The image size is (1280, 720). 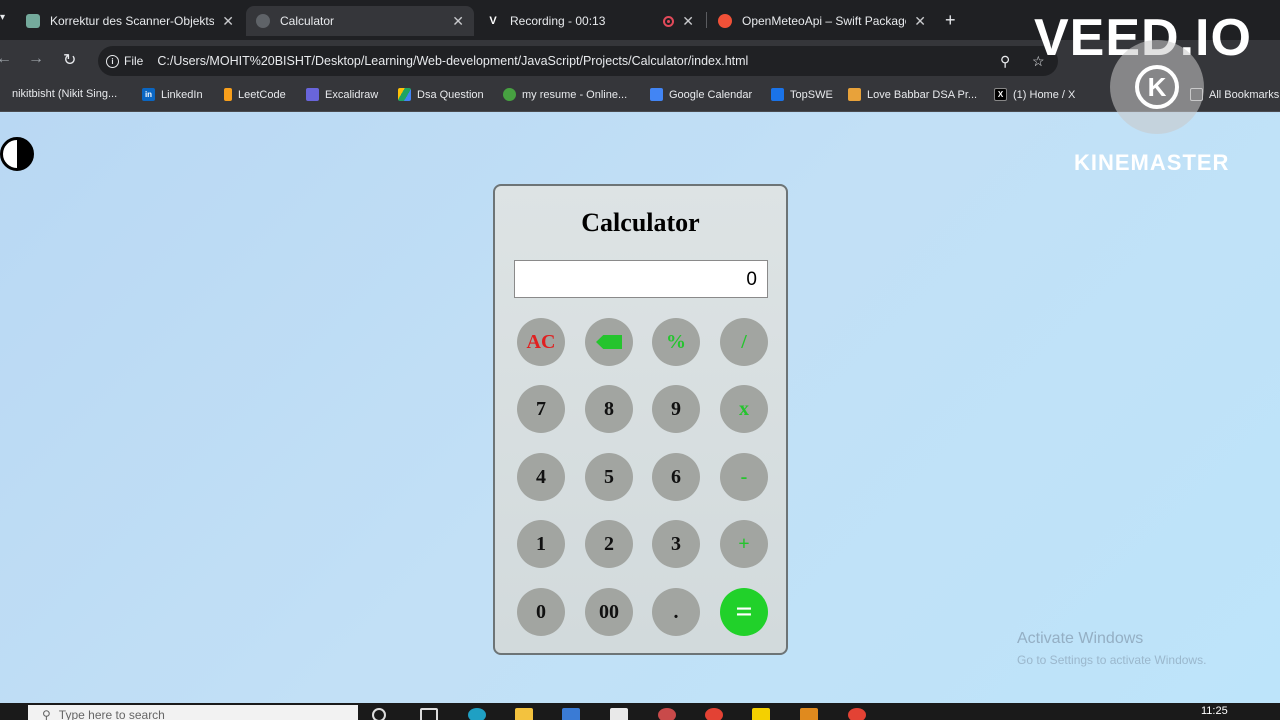 What do you see at coordinates (509, 94) in the screenshot?
I see `overleaf-icon` at bounding box center [509, 94].